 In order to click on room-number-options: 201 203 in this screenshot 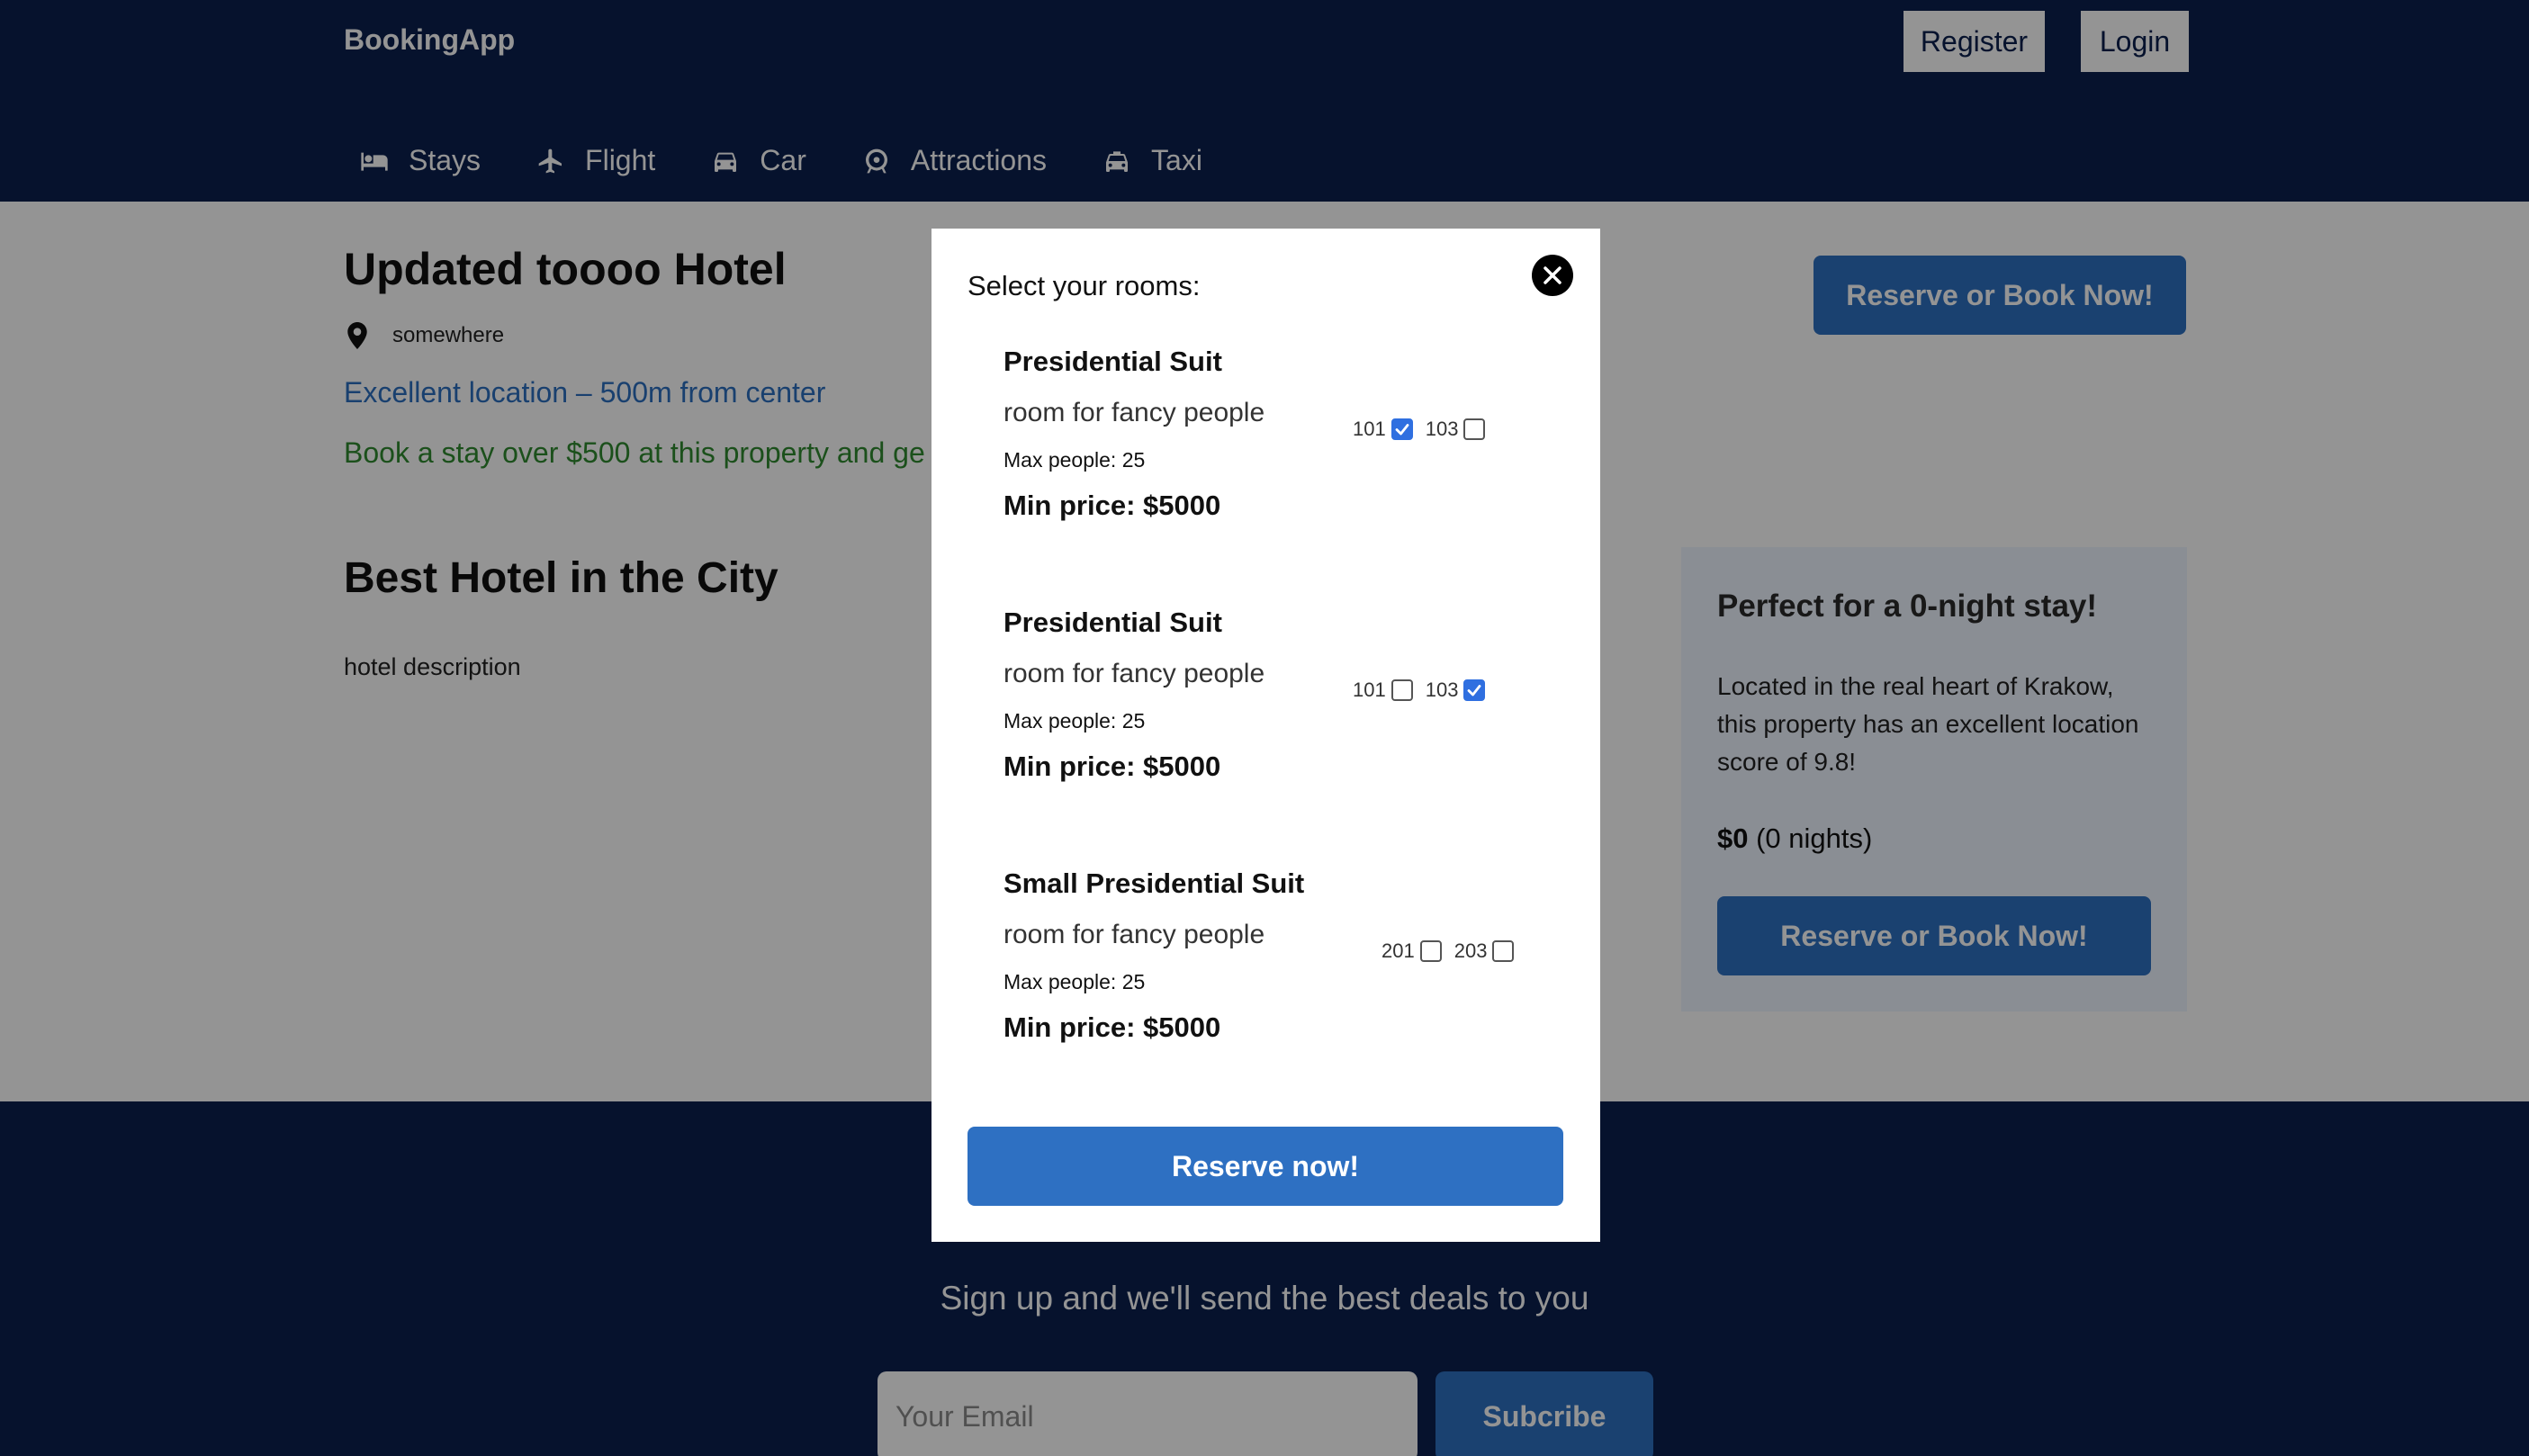, I will do `click(1454, 951)`.